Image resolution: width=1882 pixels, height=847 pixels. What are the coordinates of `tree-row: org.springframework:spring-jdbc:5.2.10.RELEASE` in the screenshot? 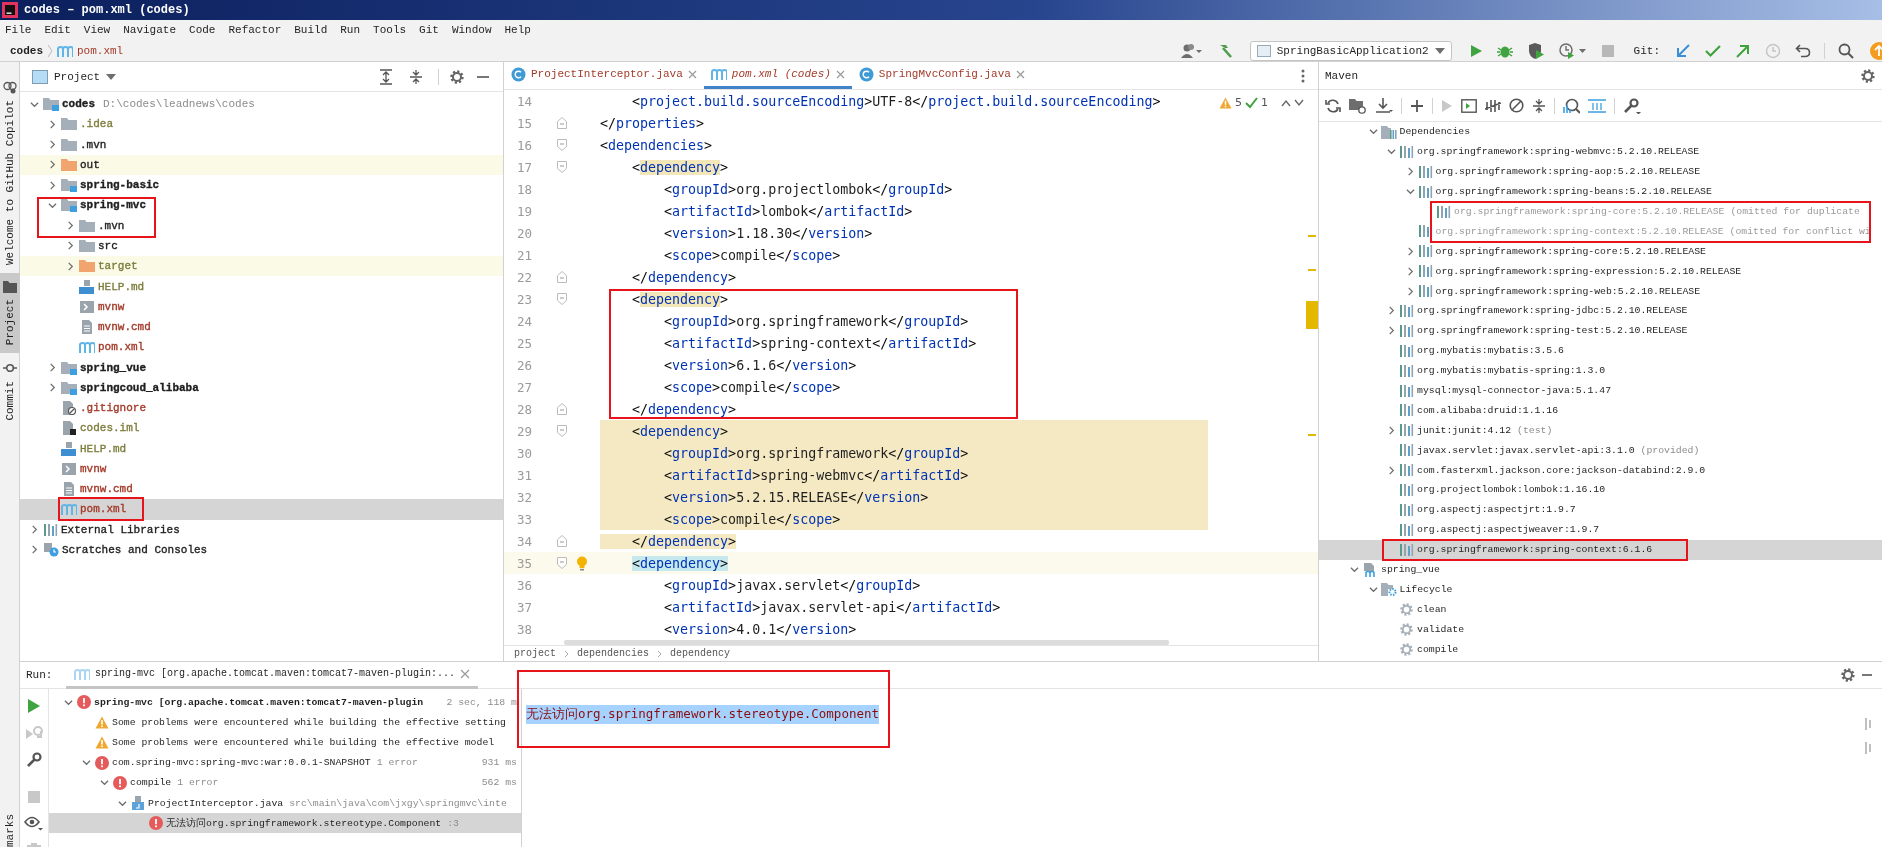 It's located at (1600, 311).